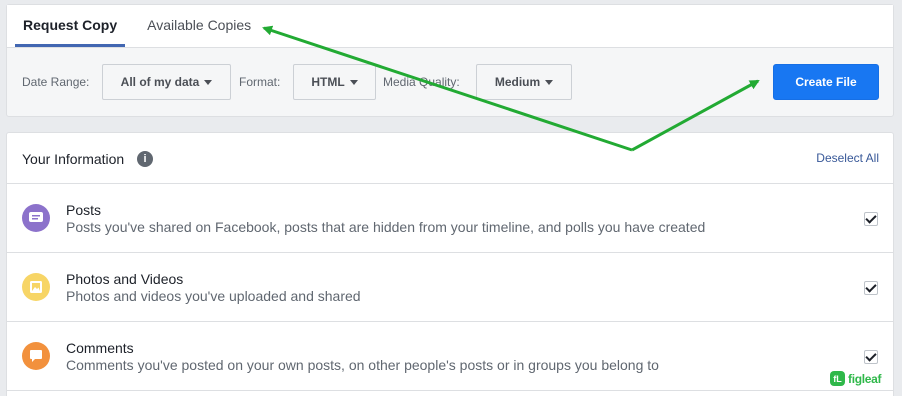 This screenshot has width=902, height=396. I want to click on media-quality-dropdown: Medium, so click(524, 82).